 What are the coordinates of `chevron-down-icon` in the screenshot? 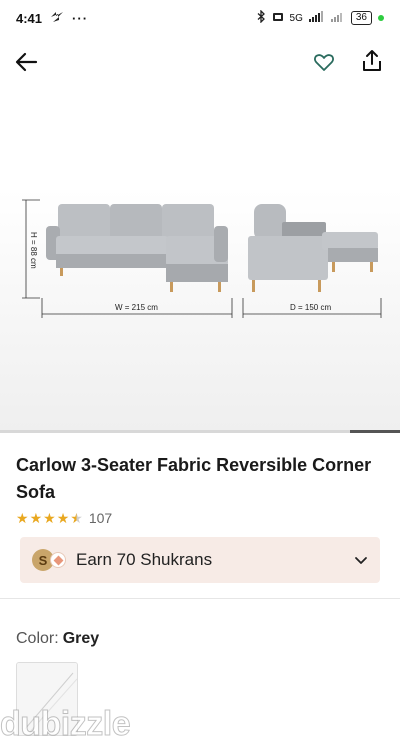 It's located at (361, 560).